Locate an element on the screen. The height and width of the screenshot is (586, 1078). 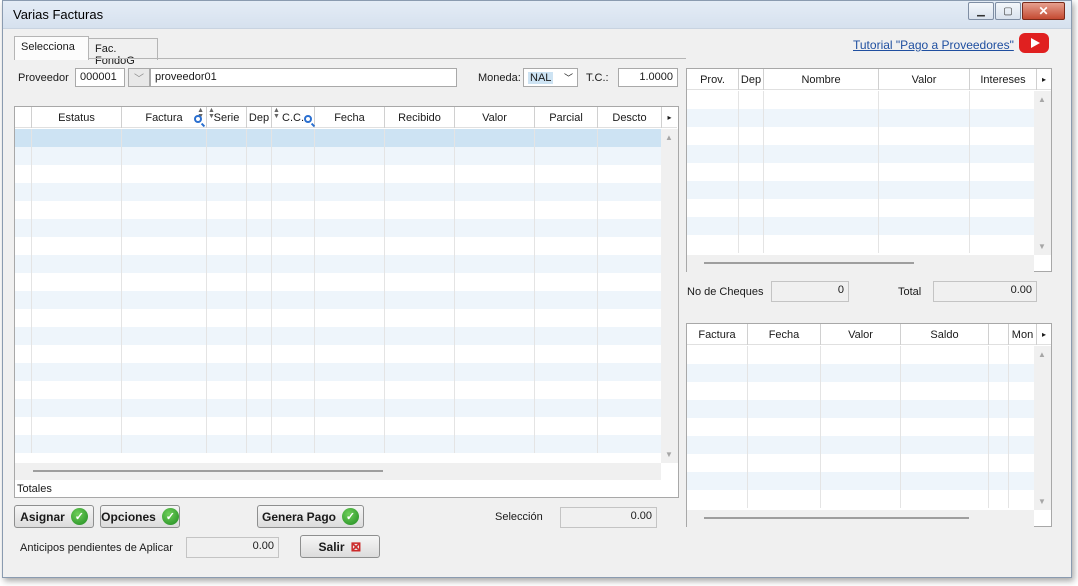
search-icon is located at coordinates (308, 119).